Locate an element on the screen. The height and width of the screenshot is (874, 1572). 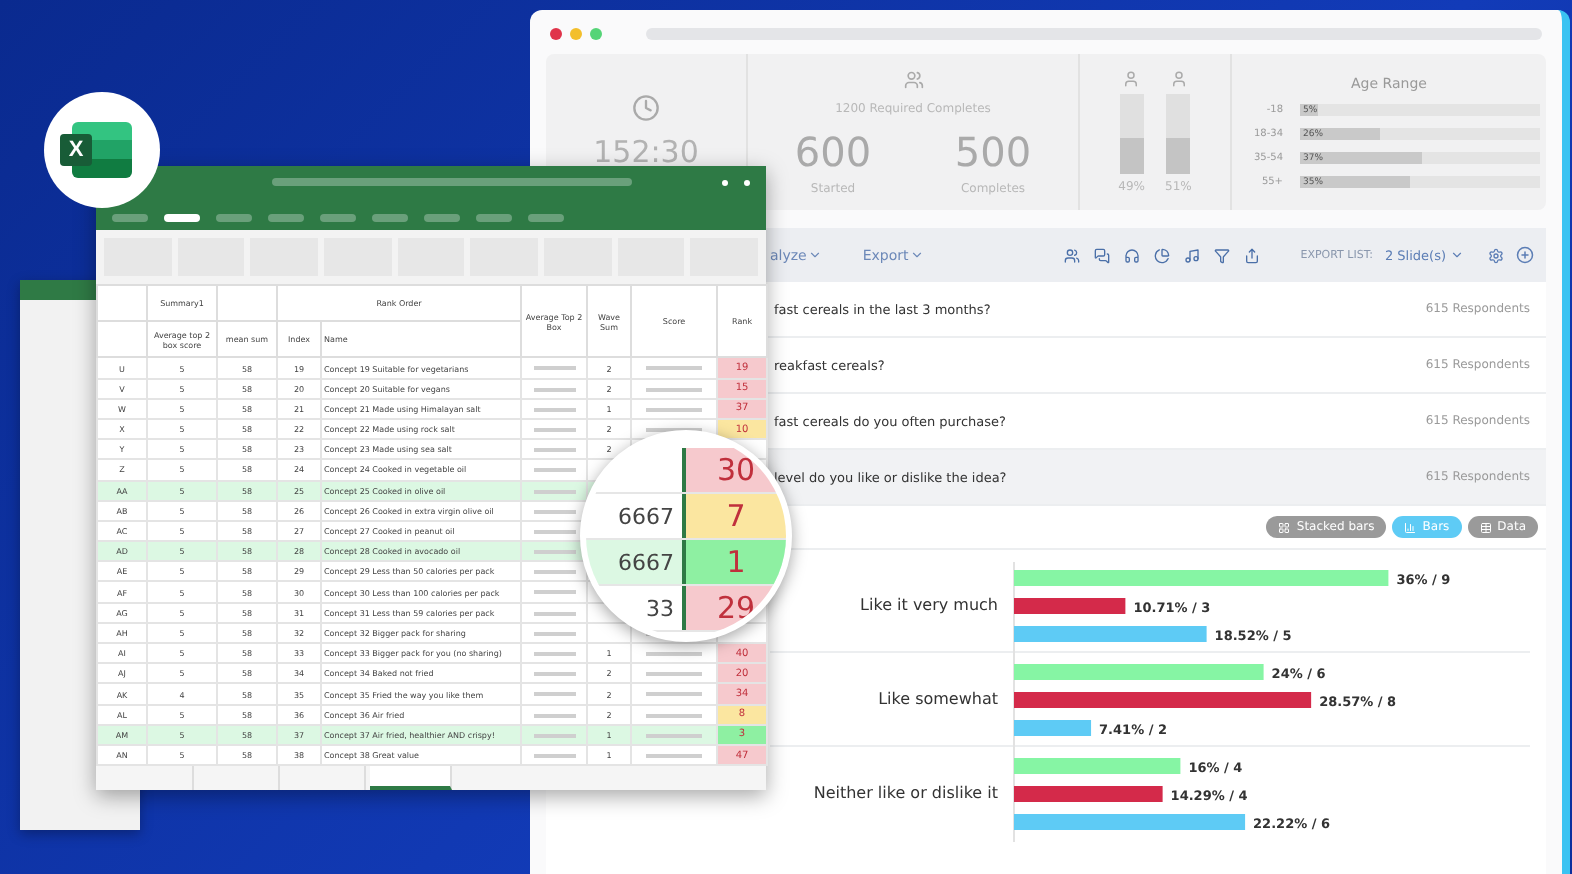
sheet-tab is located at coordinates (411, 778).